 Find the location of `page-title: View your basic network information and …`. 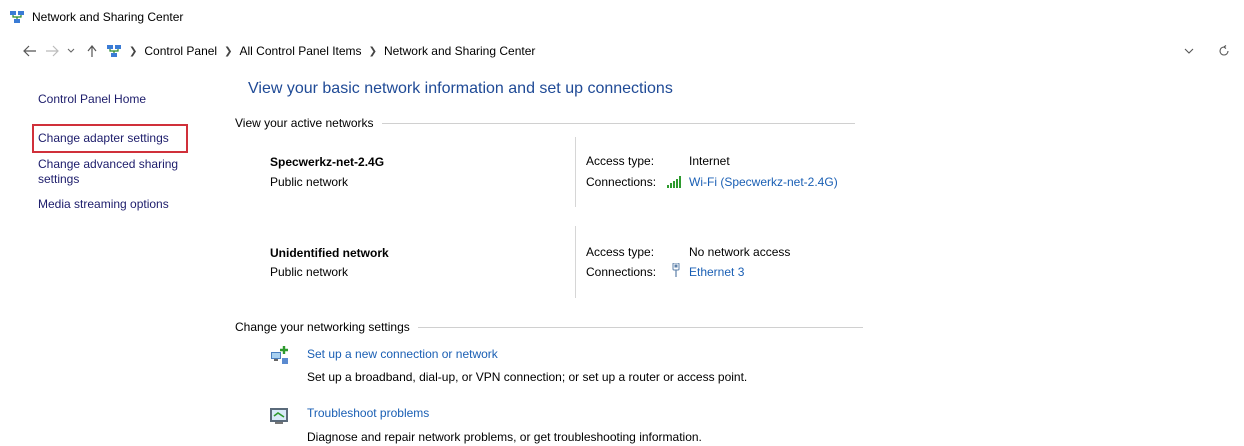

page-title: View your basic network information and … is located at coordinates (460, 88).